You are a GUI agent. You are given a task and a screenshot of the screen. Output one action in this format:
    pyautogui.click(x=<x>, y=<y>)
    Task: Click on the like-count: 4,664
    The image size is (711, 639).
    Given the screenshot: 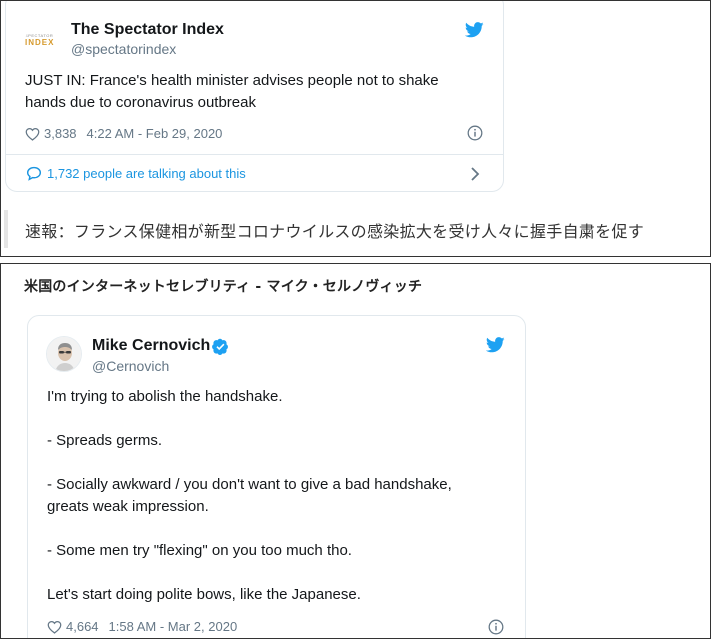 What is the action you would take?
    pyautogui.click(x=82, y=626)
    